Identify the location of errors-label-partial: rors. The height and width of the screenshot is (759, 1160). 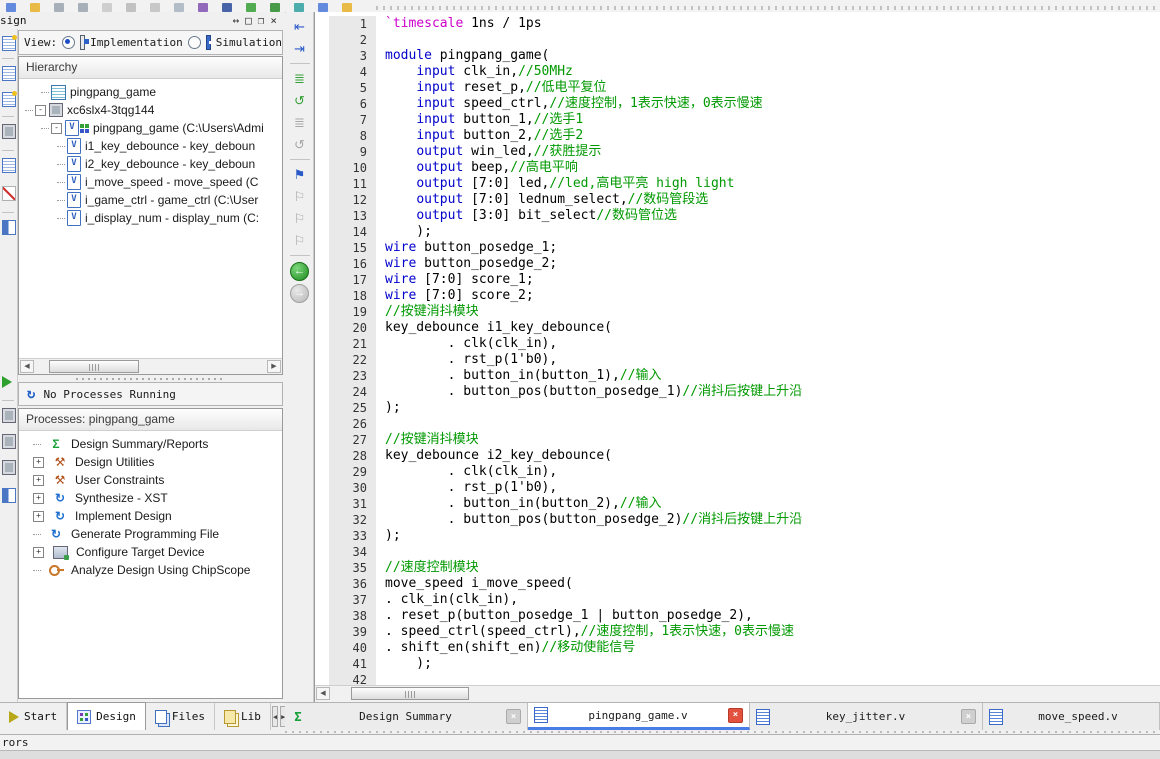
(15, 742).